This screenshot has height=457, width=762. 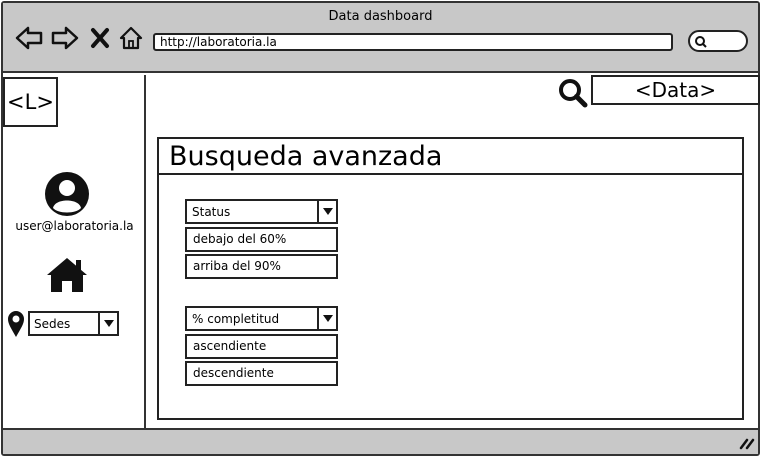 I want to click on sort-option: descendiente, so click(x=261, y=373).